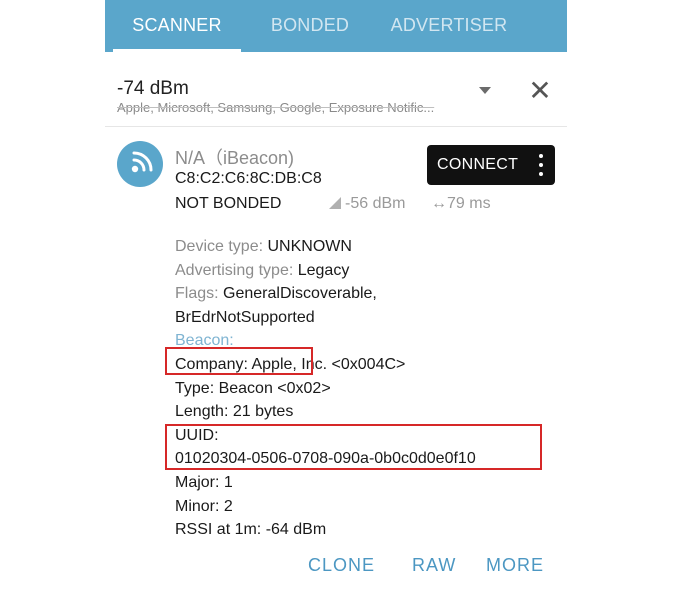  What do you see at coordinates (153, 88) in the screenshot?
I see `rssi-filter-value: -74 dBm` at bounding box center [153, 88].